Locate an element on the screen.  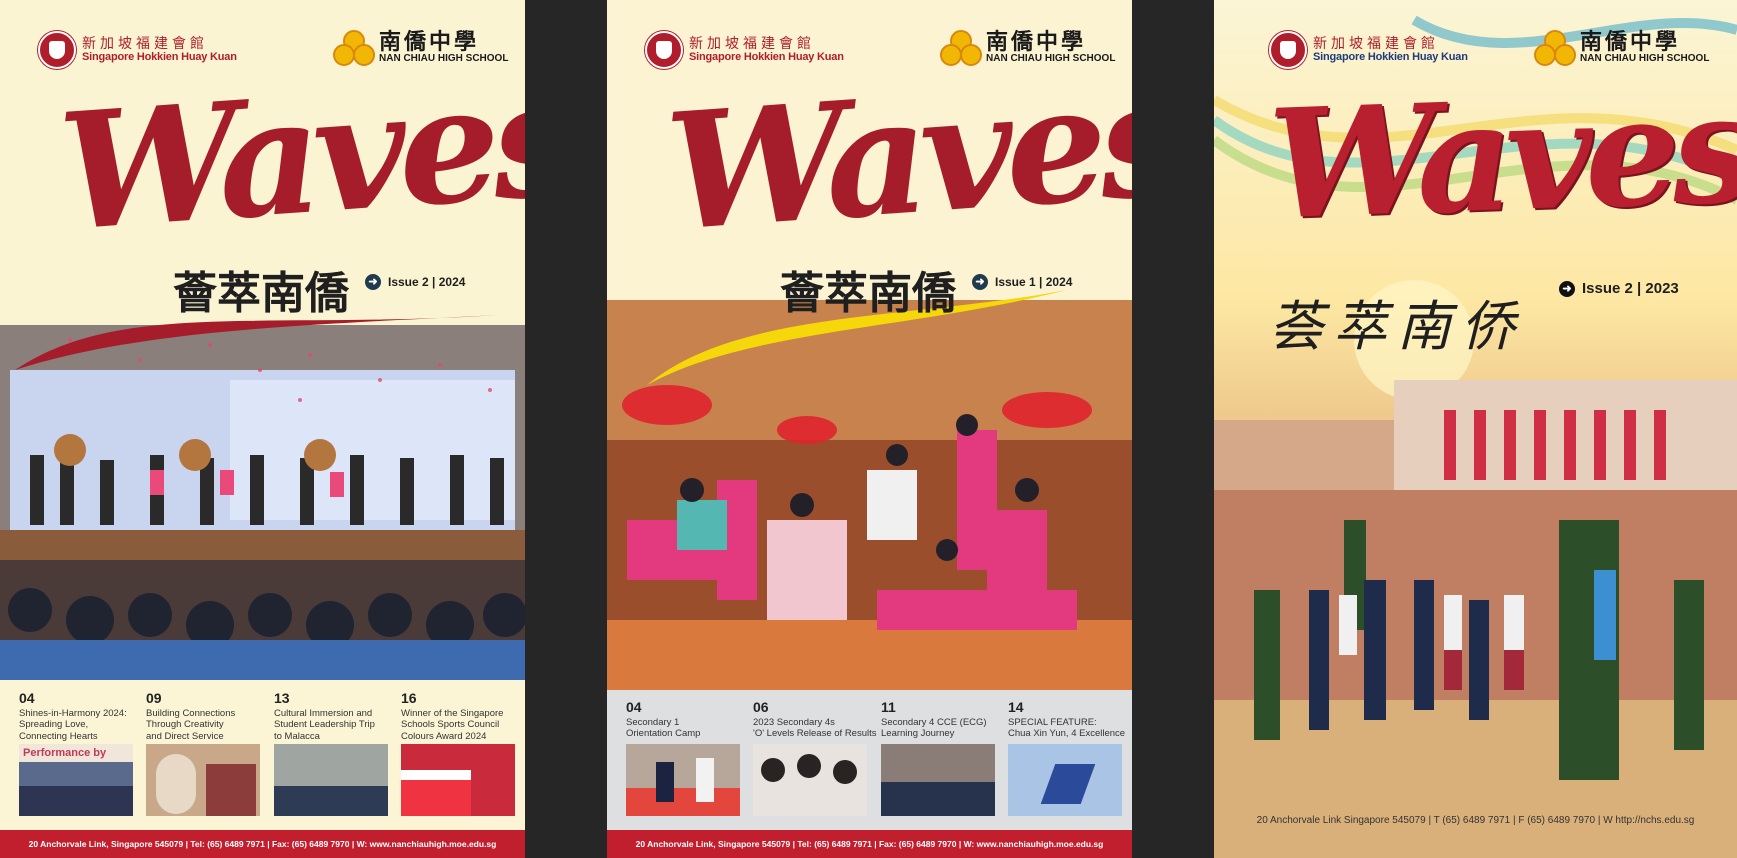
thumbnail-caption: Performance by is located at coordinates (76, 753).